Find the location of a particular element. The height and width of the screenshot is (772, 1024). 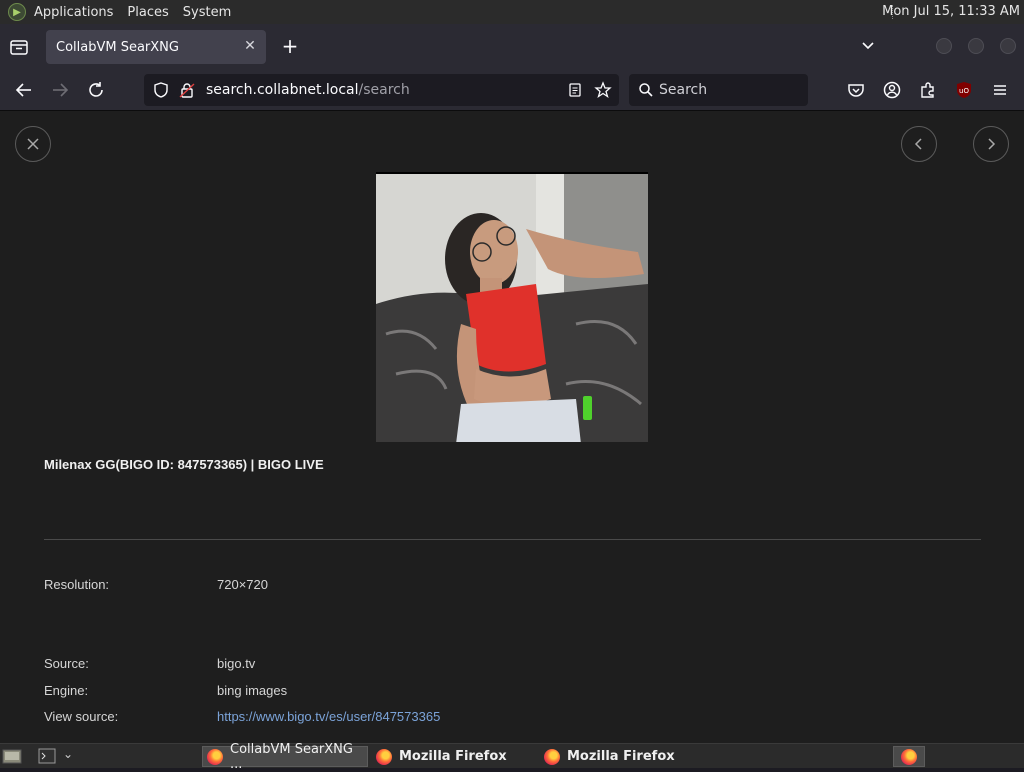

task-mozilla-firefox-1: Mozilla Firefox is located at coordinates (454, 756).